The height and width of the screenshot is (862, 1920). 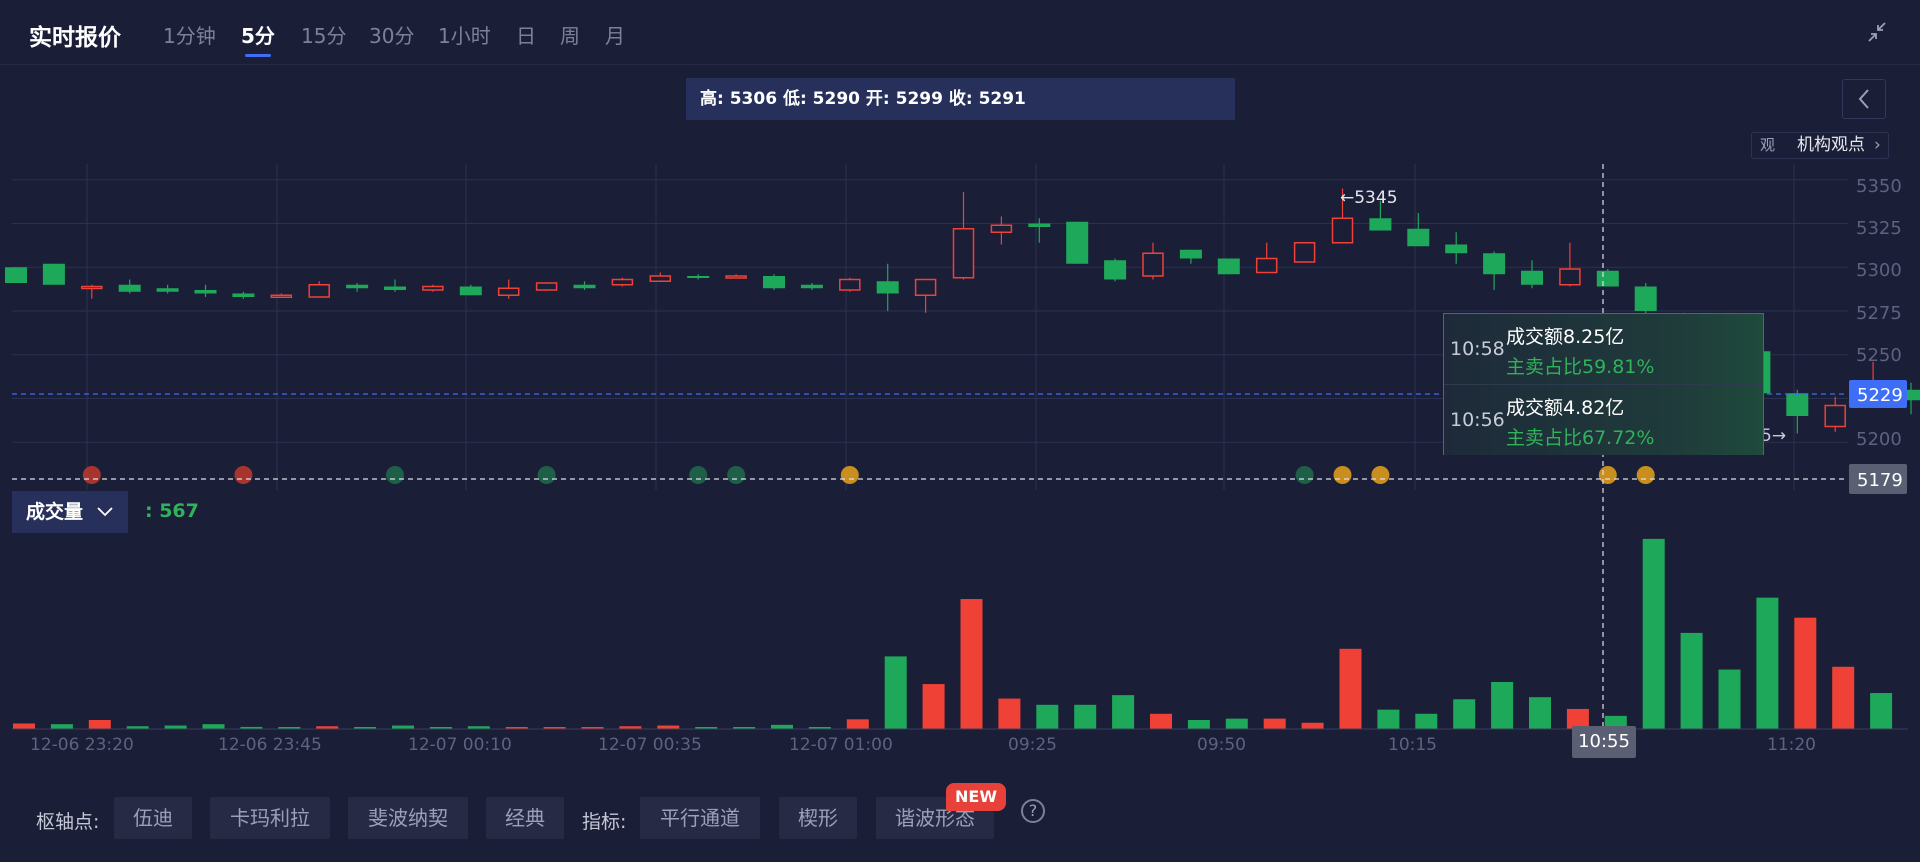 What do you see at coordinates (1477, 420) in the screenshot?
I see `tooltip-time: 10:56` at bounding box center [1477, 420].